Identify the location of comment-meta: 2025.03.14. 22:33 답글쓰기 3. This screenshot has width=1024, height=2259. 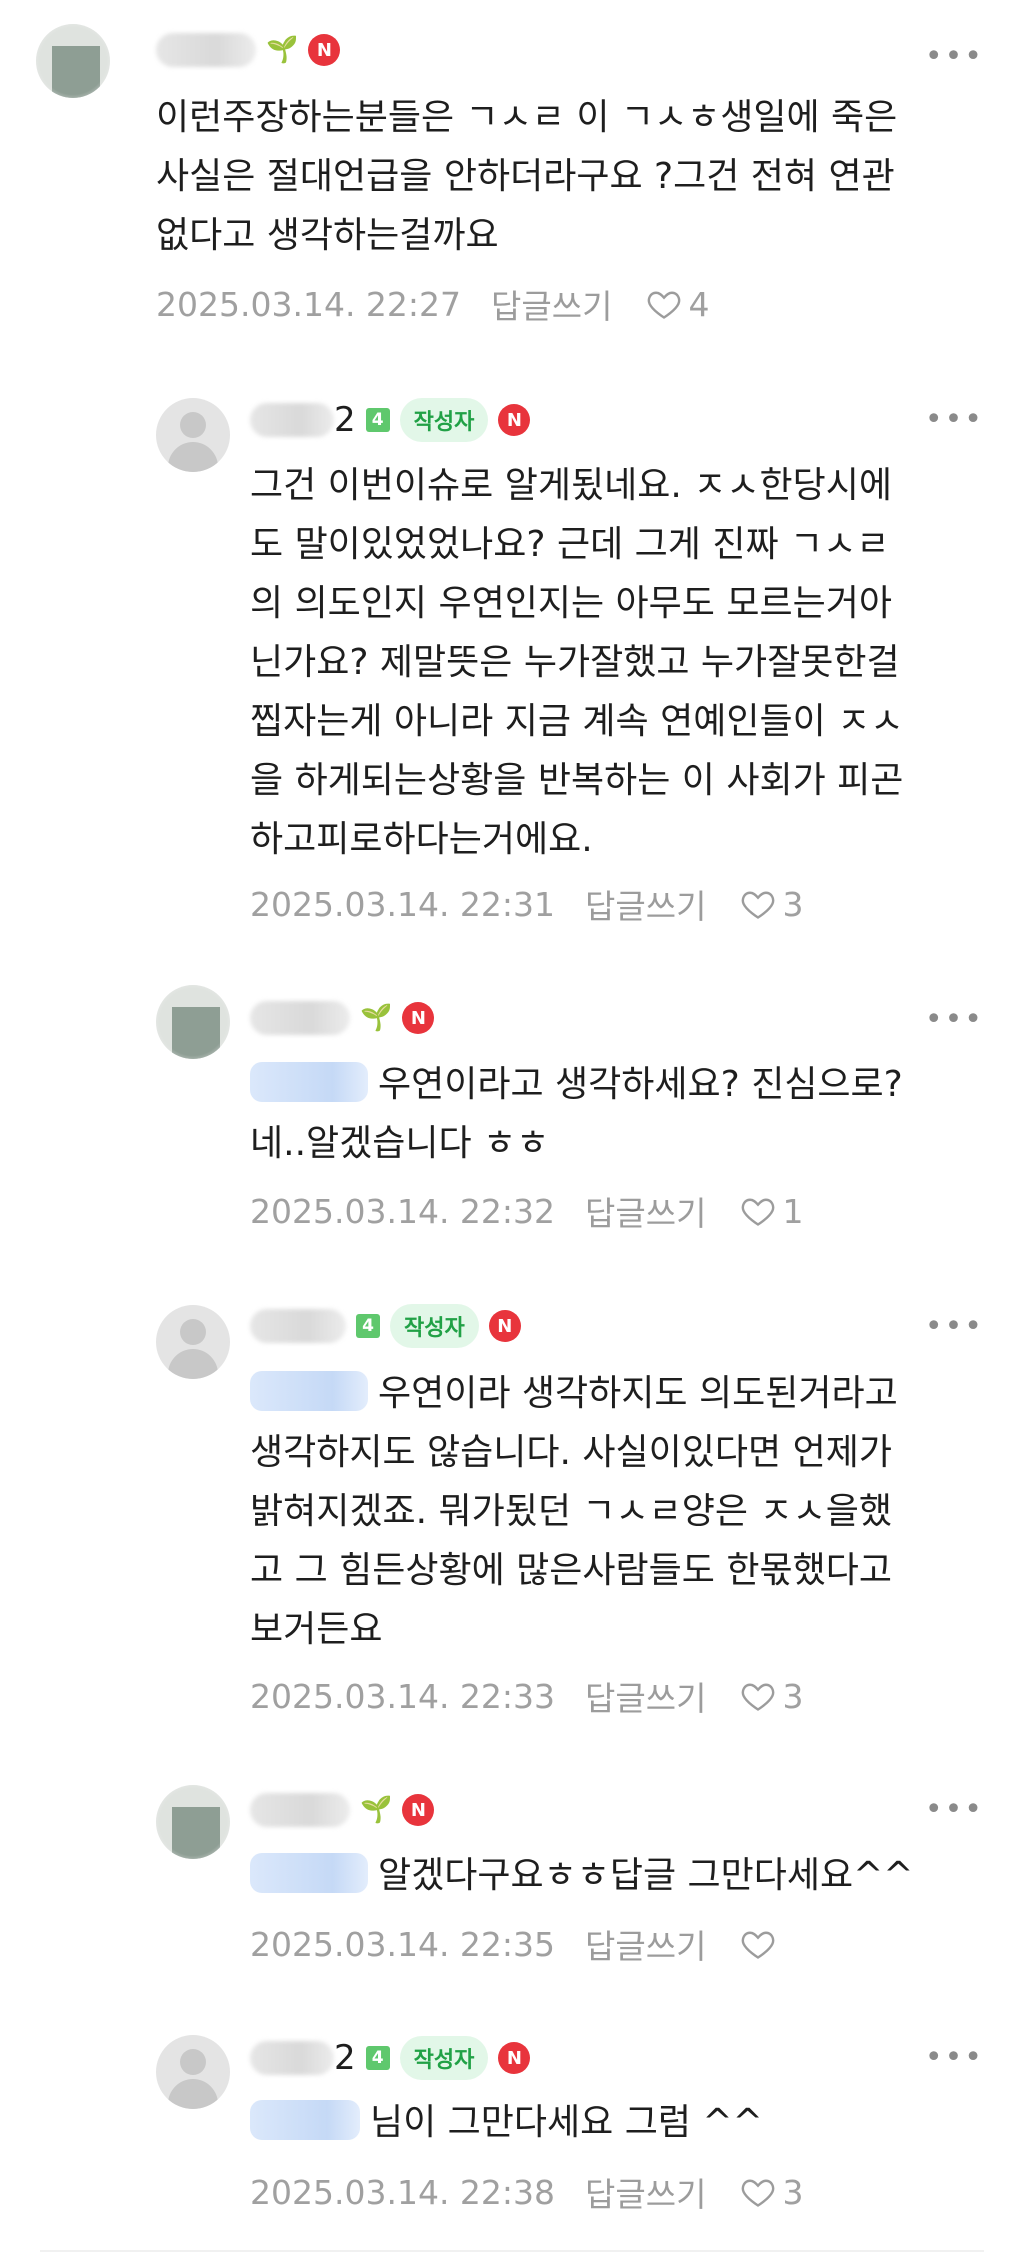
(526, 1696).